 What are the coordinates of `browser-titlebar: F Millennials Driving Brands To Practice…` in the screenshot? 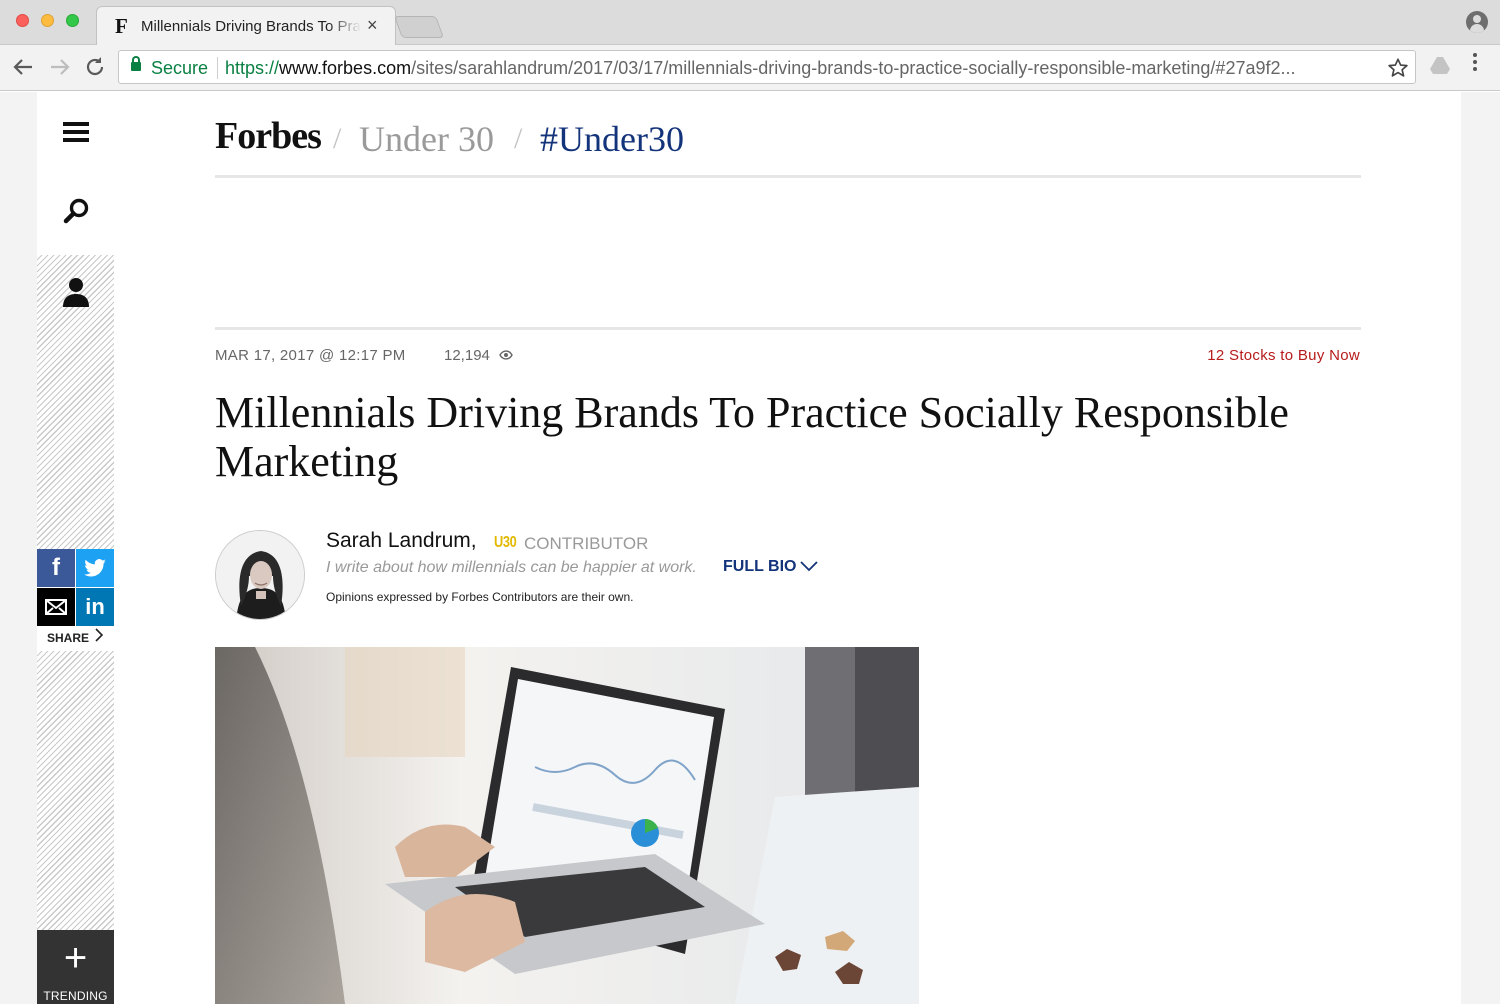 It's located at (750, 23).